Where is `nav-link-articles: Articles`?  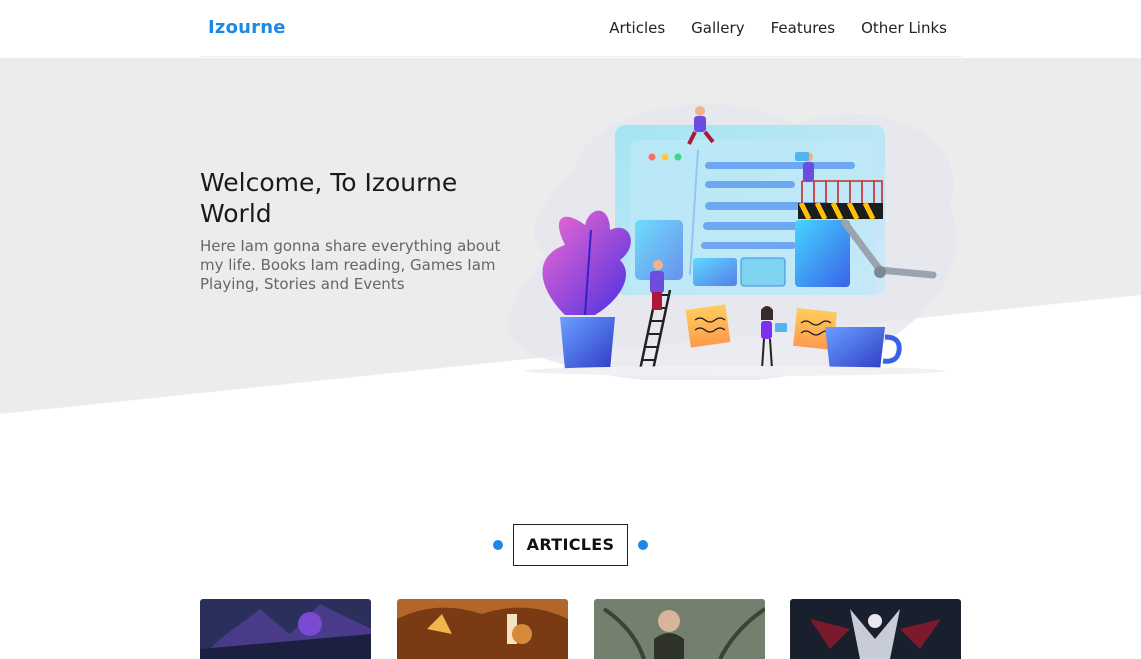 nav-link-articles: Articles is located at coordinates (637, 28).